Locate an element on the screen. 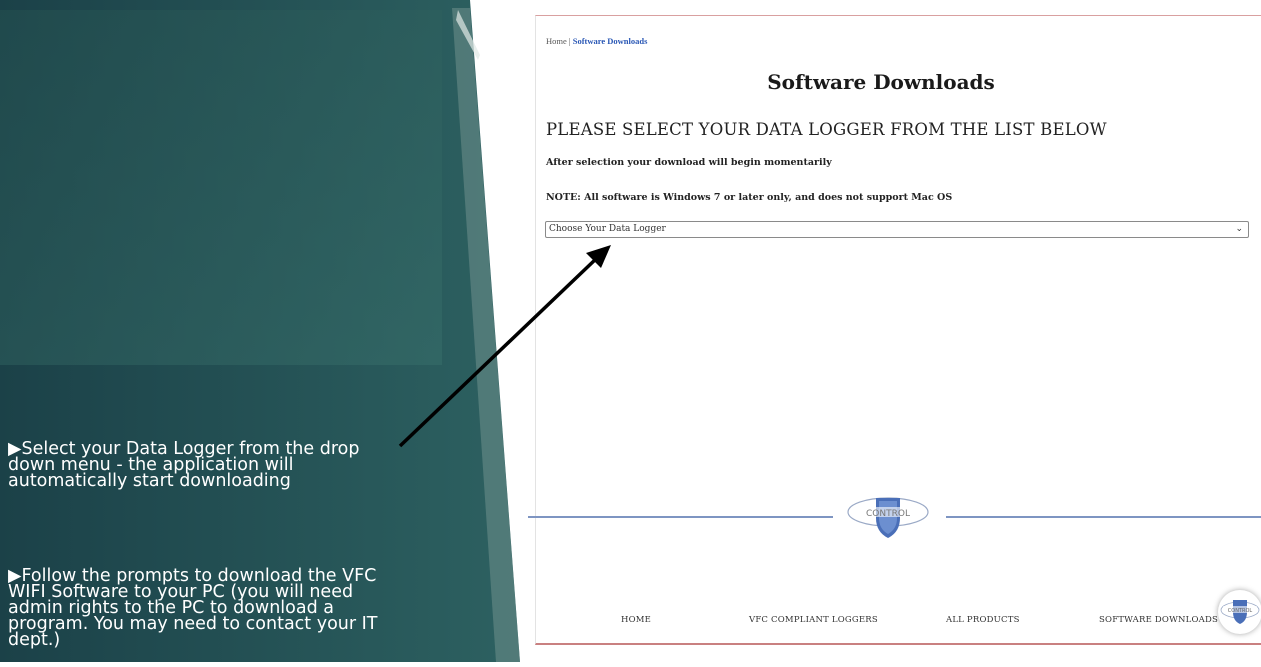  logo-wordmark: CONTROL is located at coordinates (888, 514).